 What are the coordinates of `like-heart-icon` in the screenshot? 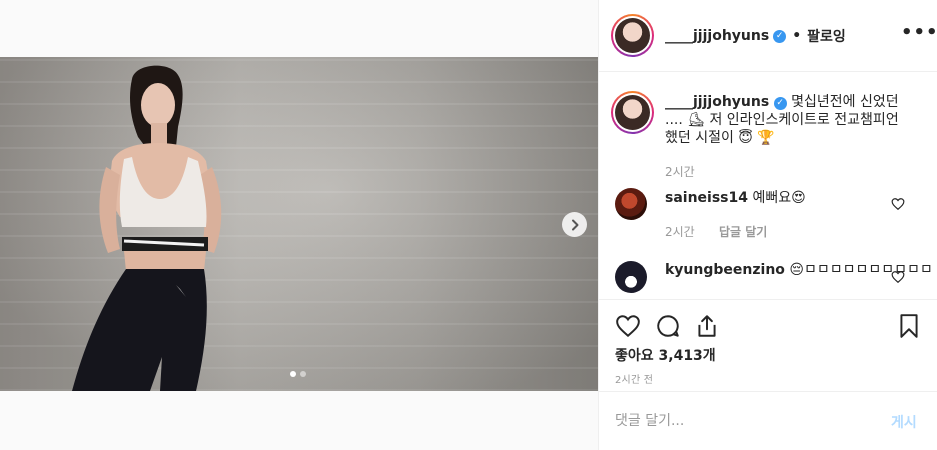 It's located at (628, 326).